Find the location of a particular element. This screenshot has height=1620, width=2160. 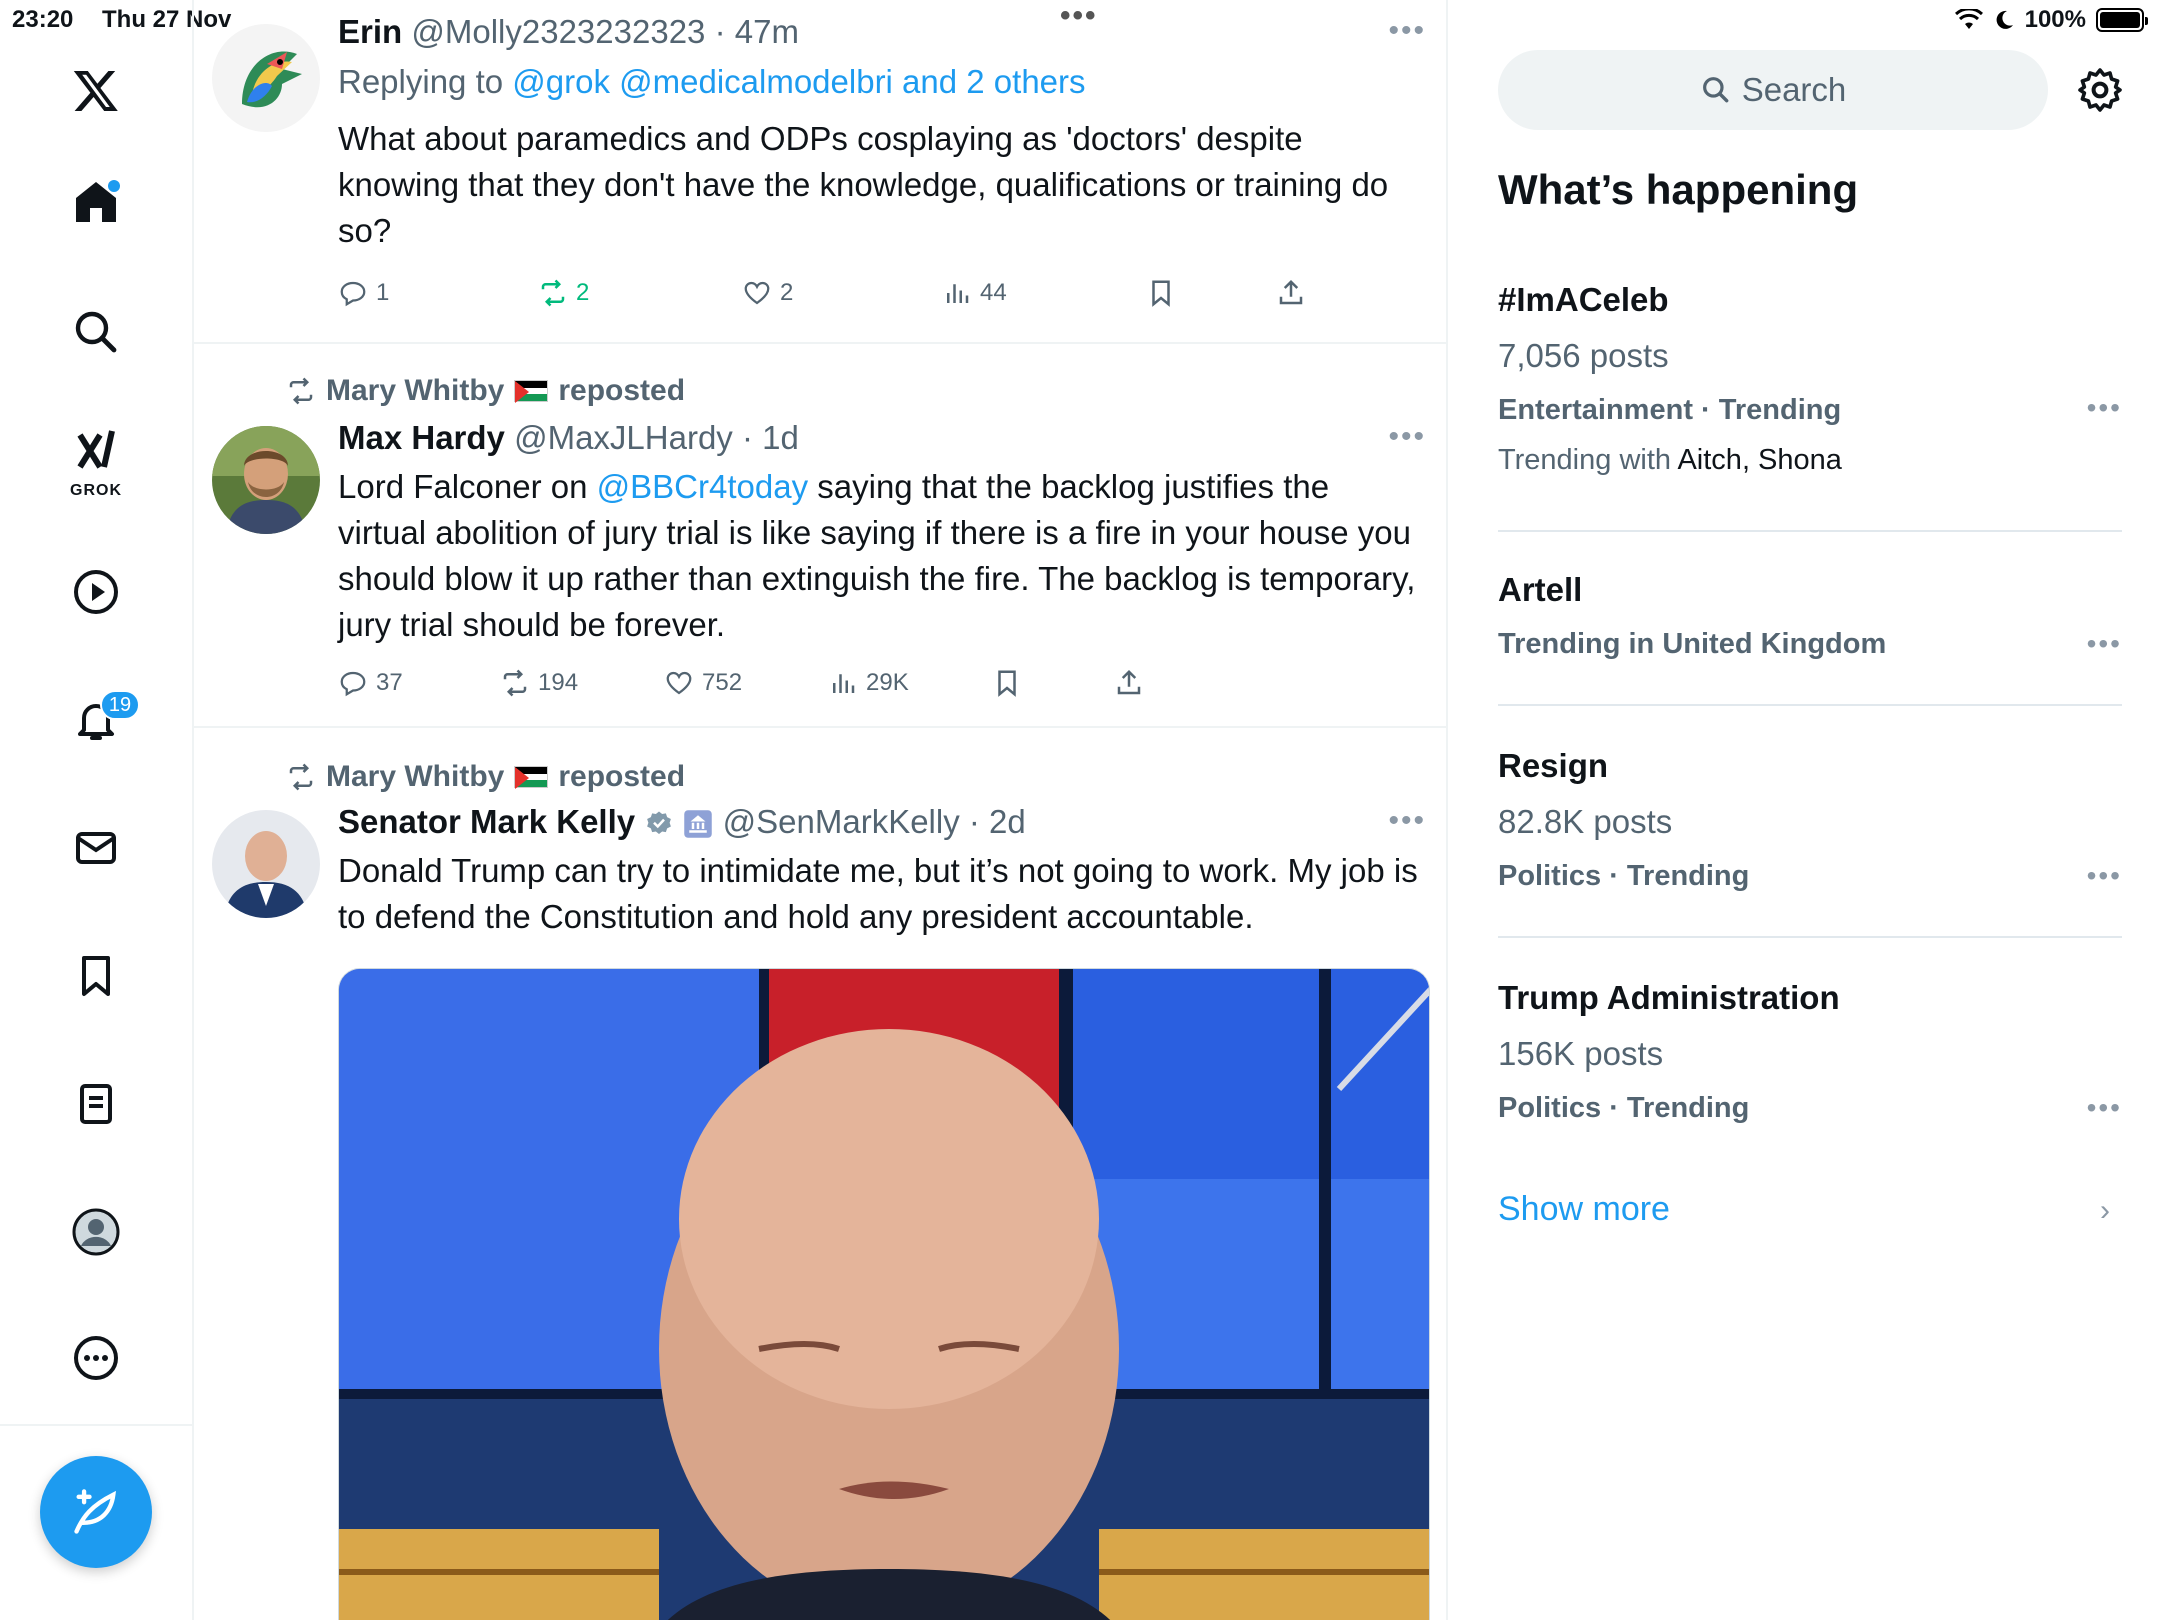

trend-post-count: 82.8K posts is located at coordinates (1585, 821).